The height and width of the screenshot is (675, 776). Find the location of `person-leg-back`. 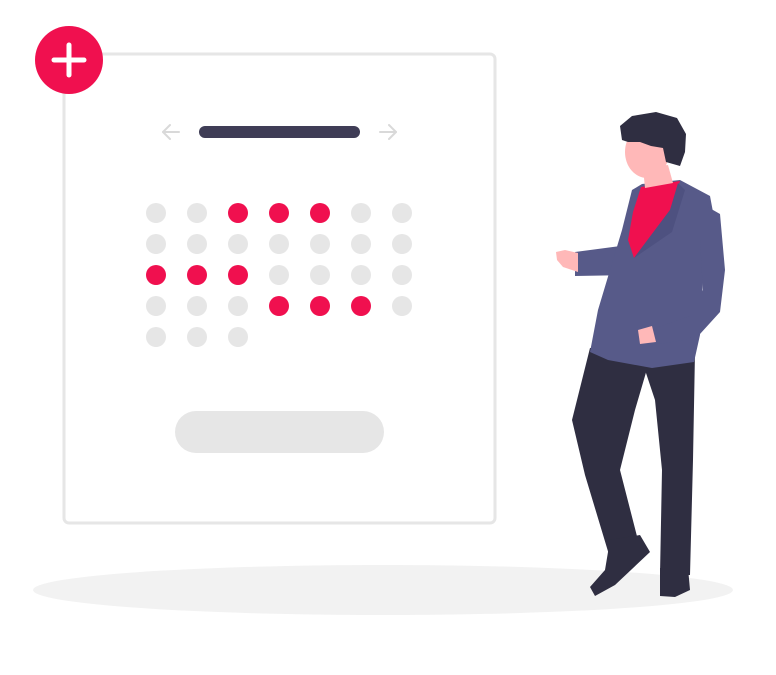

person-leg-back is located at coordinates (667, 463).